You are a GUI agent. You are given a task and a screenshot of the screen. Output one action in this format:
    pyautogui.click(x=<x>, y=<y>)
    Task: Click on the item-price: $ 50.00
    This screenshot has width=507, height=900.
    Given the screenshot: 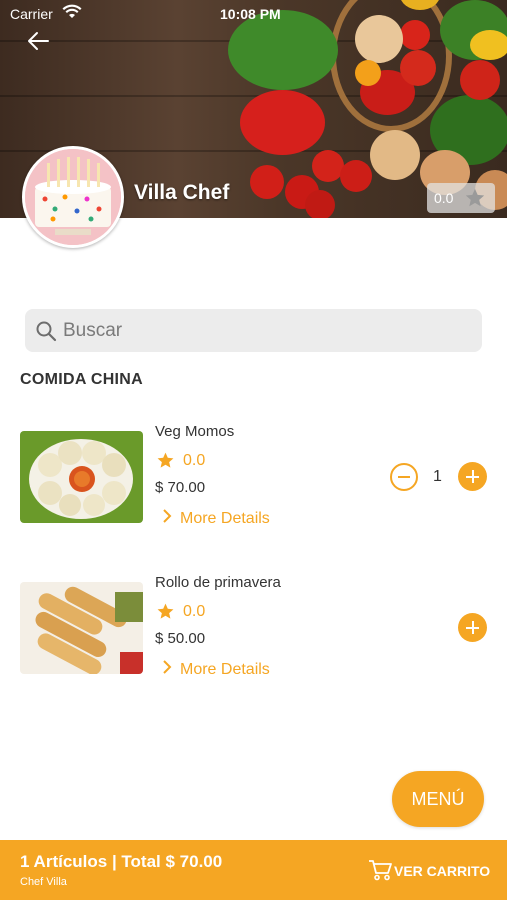 What is the action you would take?
    pyautogui.click(x=180, y=638)
    